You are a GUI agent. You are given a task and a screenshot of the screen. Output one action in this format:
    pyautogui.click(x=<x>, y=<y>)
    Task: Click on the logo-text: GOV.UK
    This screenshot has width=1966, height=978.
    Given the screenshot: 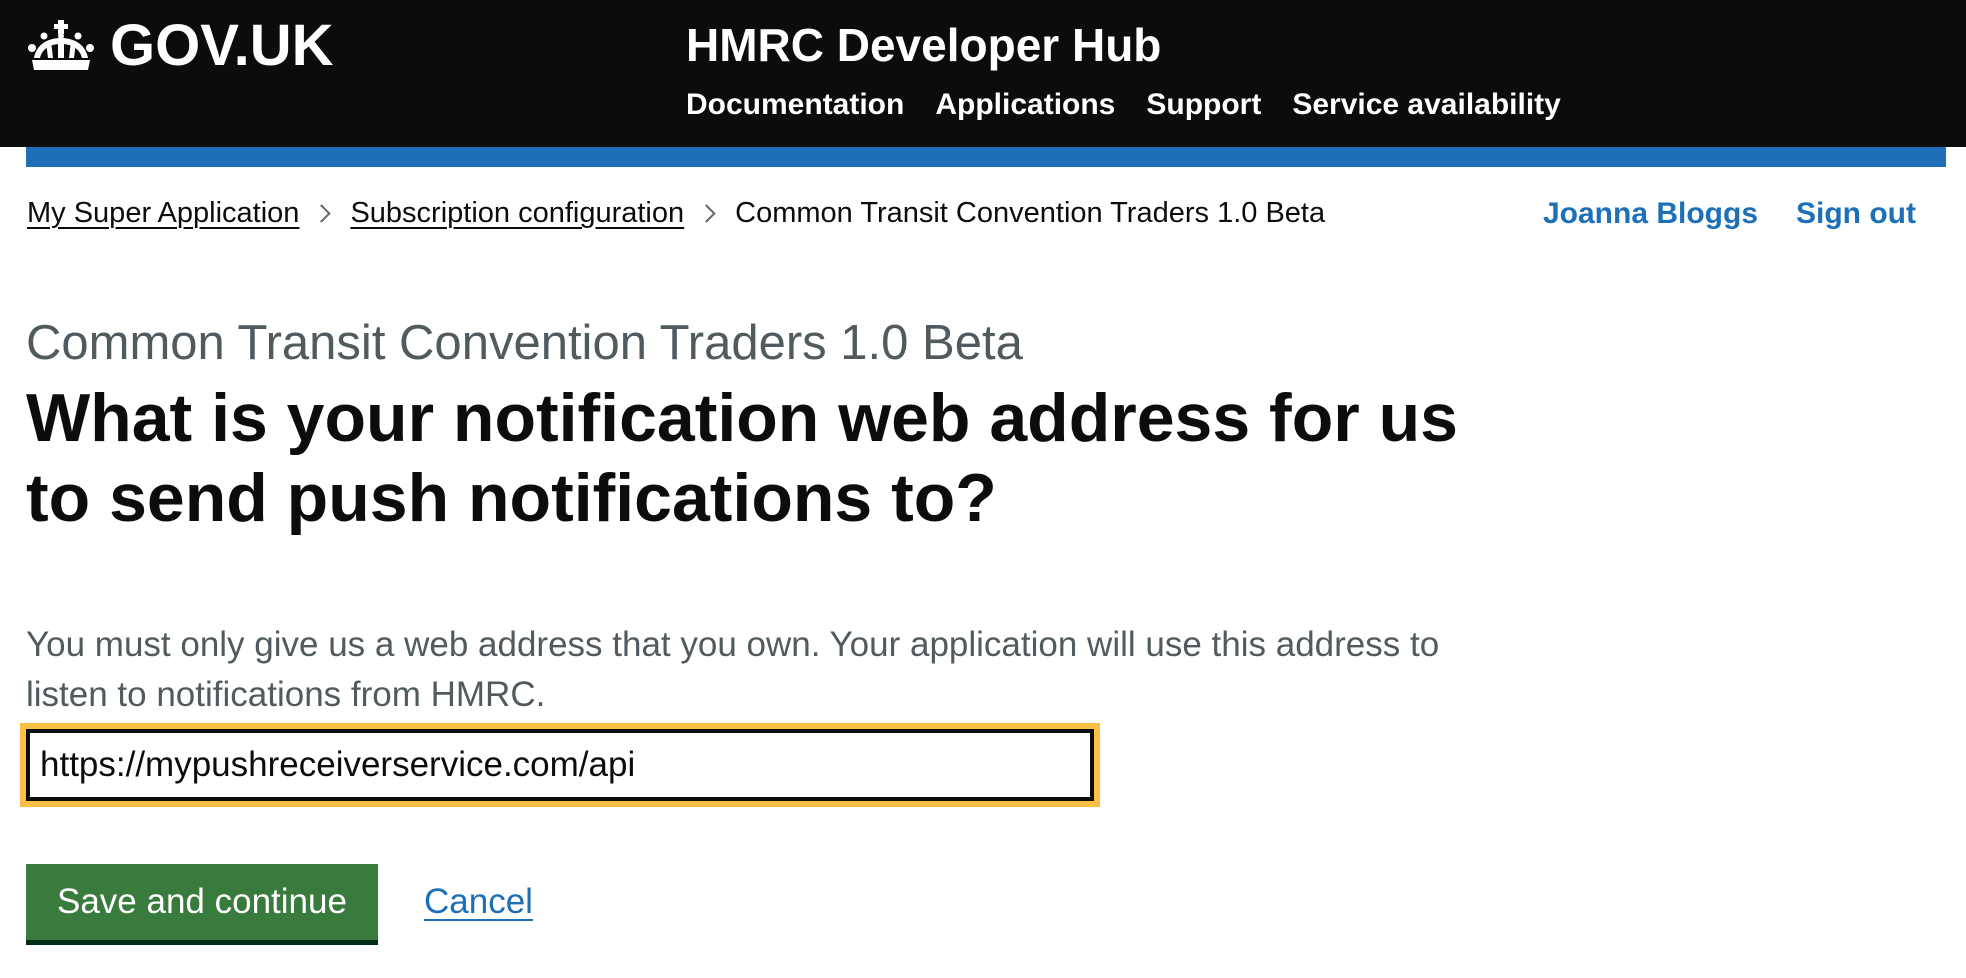 What is the action you would take?
    pyautogui.click(x=222, y=45)
    